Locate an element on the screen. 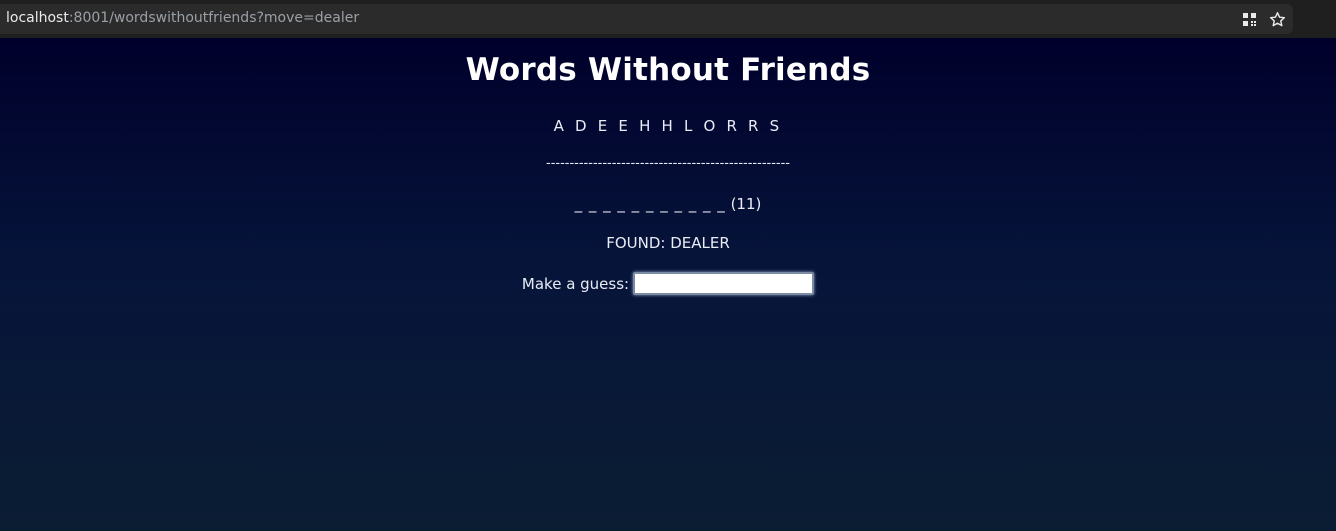  star-icon is located at coordinates (1277, 19).